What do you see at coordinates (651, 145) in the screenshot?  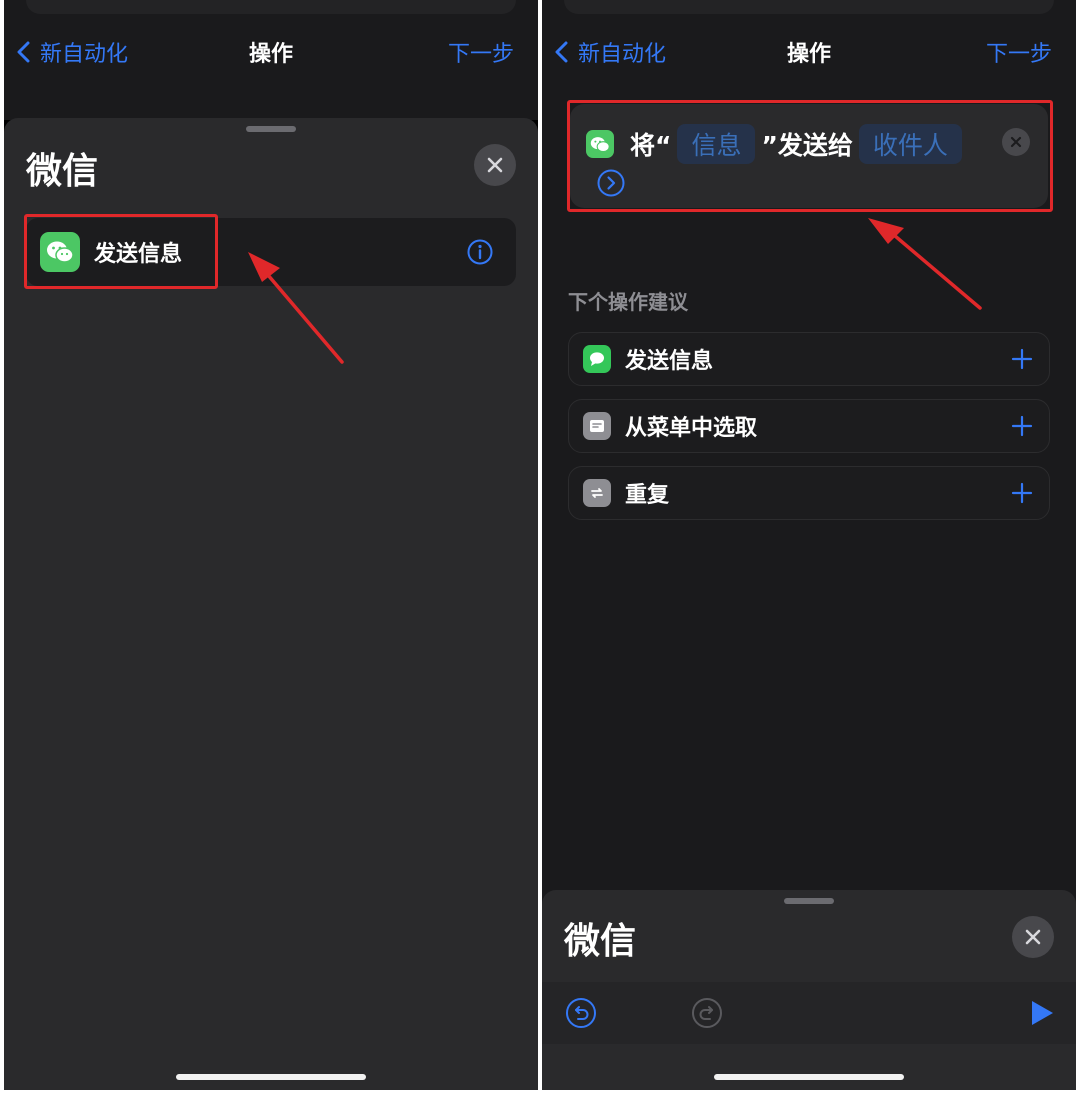 I see `sentence-prefix: 将“` at bounding box center [651, 145].